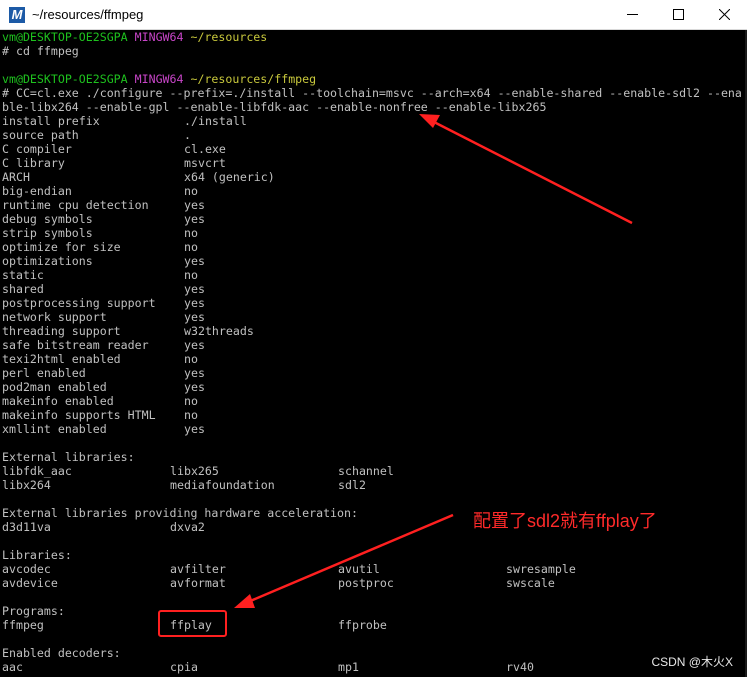  Describe the element at coordinates (692, 662) in the screenshot. I see `watermark: CSDN @木火X` at that location.